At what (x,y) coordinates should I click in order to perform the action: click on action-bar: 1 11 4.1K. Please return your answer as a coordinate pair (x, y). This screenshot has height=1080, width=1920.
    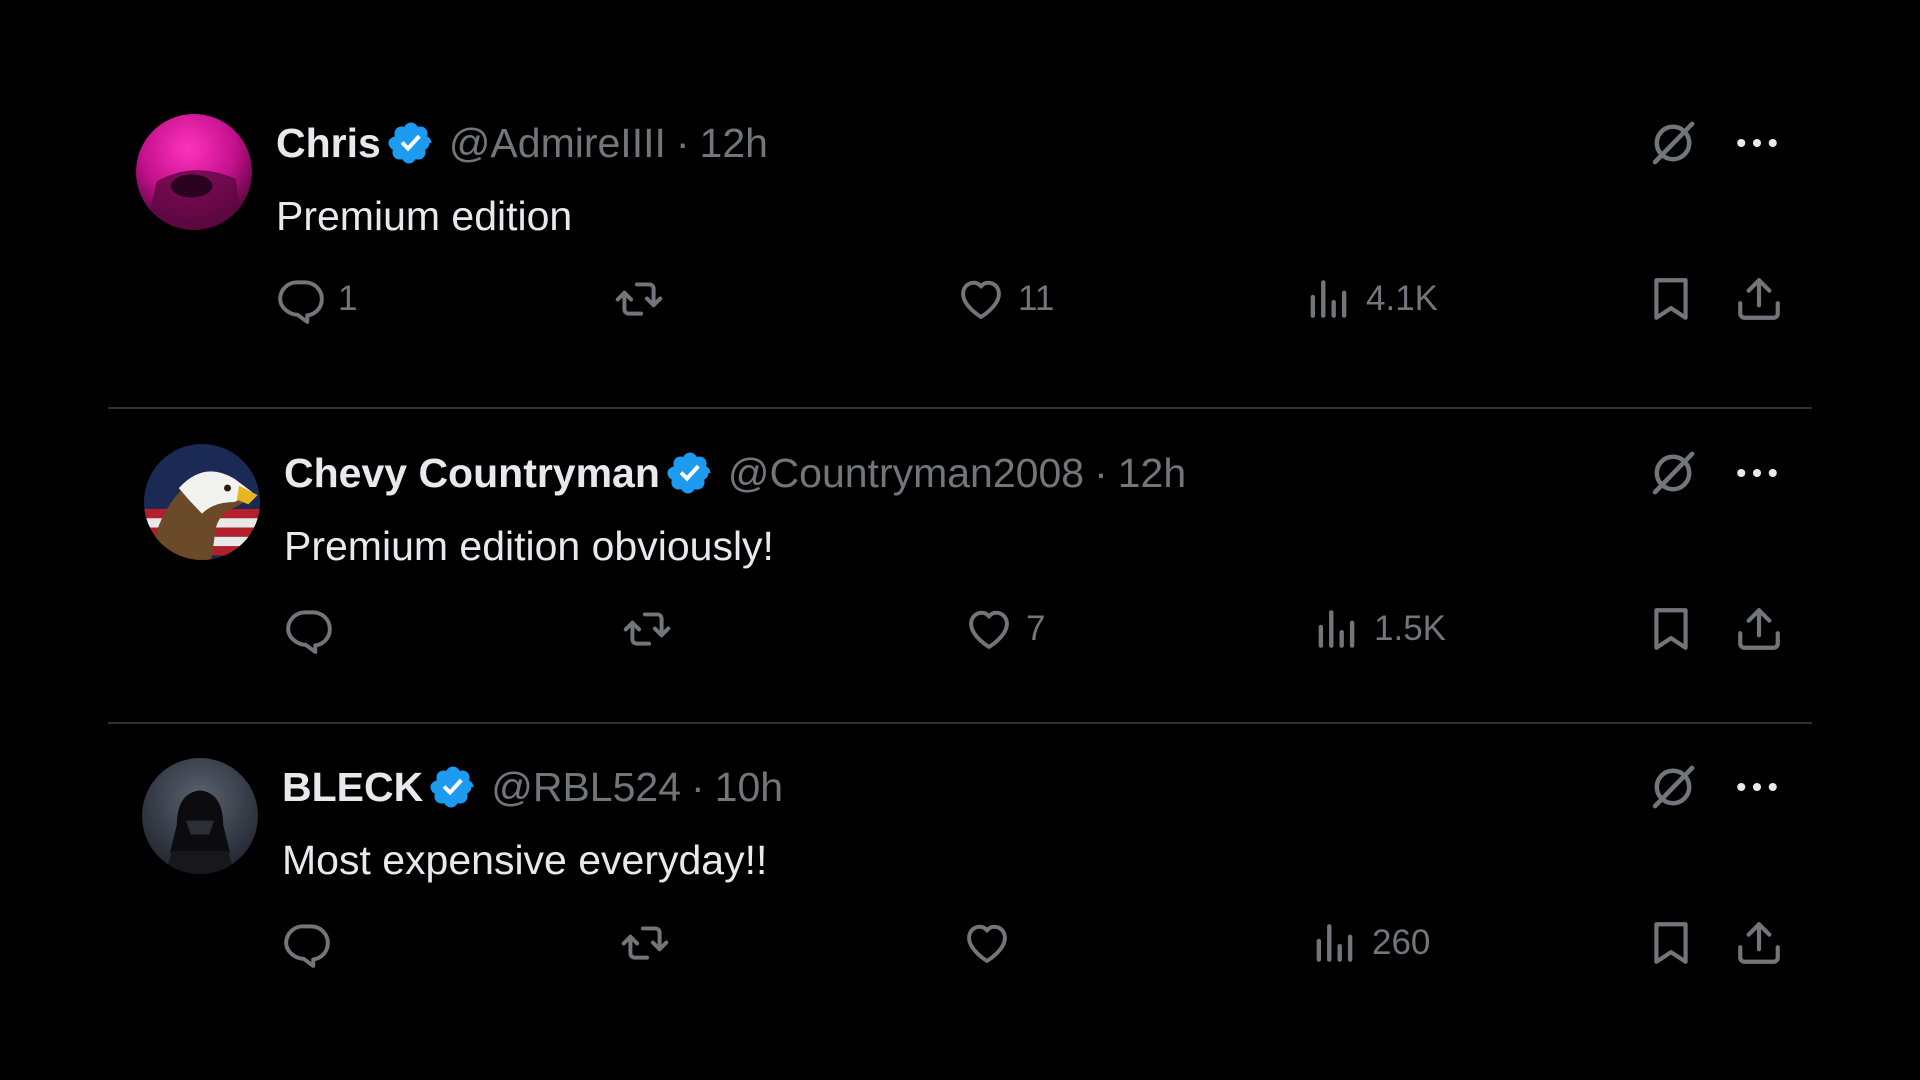
    Looking at the image, I should click on (1030, 299).